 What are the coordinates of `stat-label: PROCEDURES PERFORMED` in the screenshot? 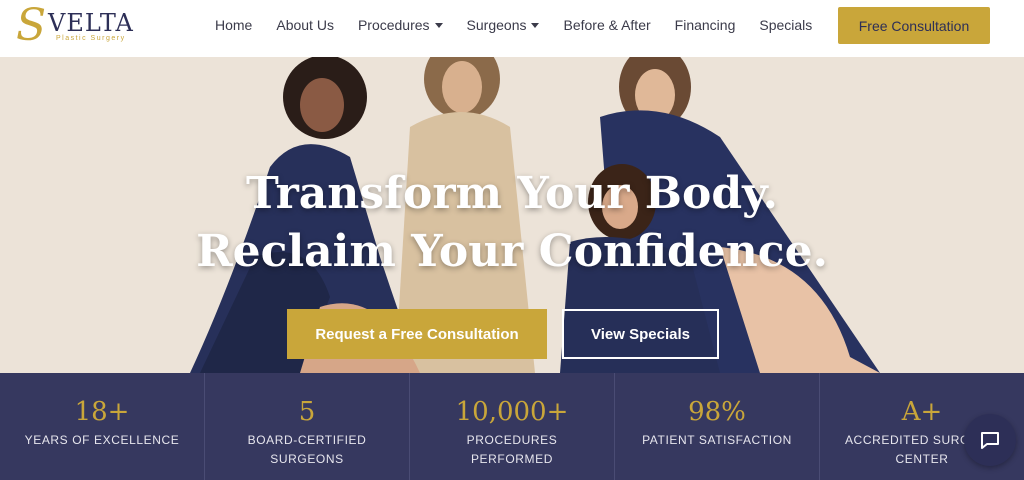 It's located at (512, 449).